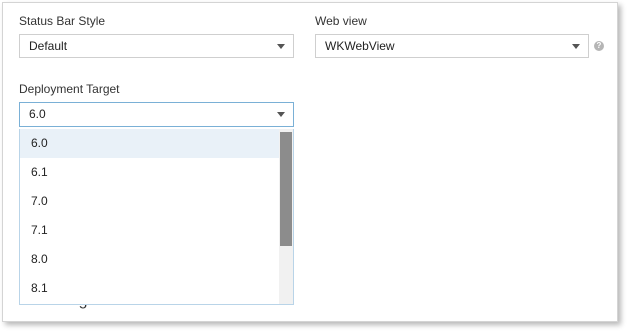  I want to click on dropdown-option: 8.0, so click(149, 259).